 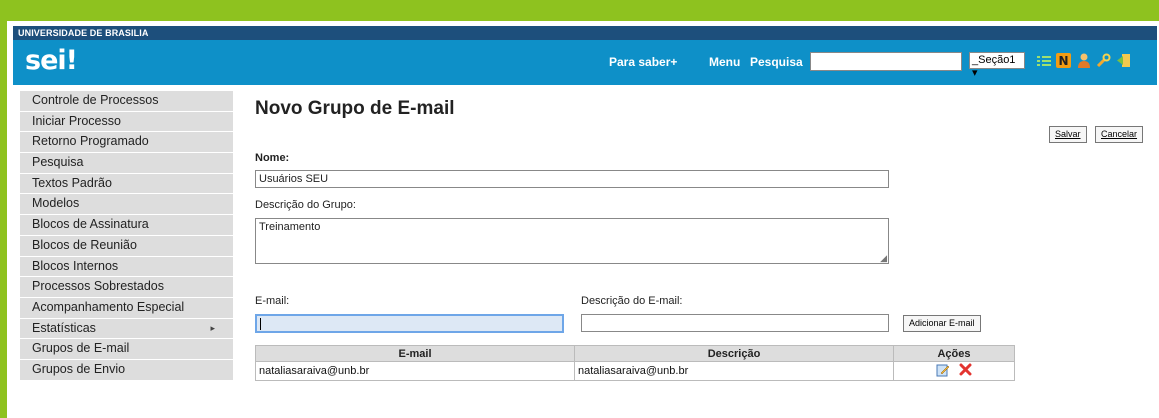 I want to click on add-email-button: Adicionar E-mail, so click(x=942, y=323).